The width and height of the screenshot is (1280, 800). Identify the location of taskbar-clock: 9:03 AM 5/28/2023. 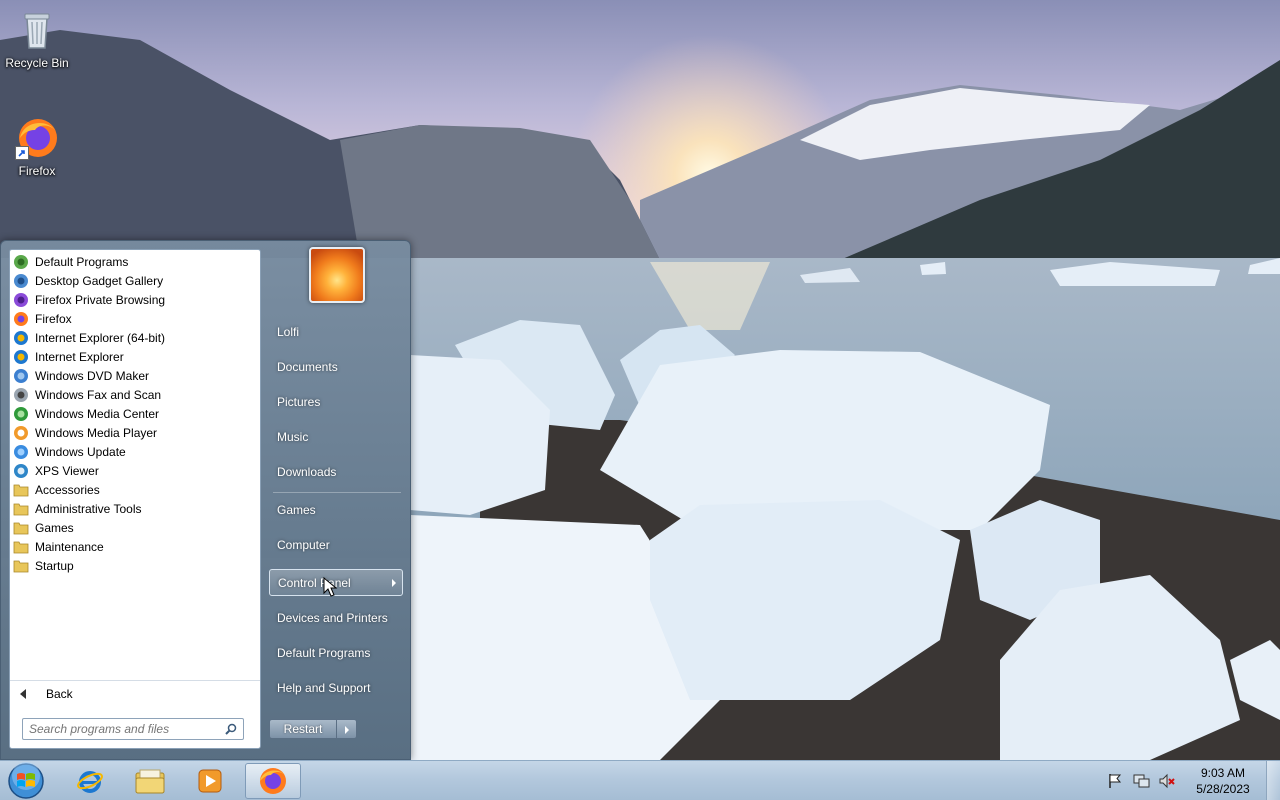
(1223, 781).